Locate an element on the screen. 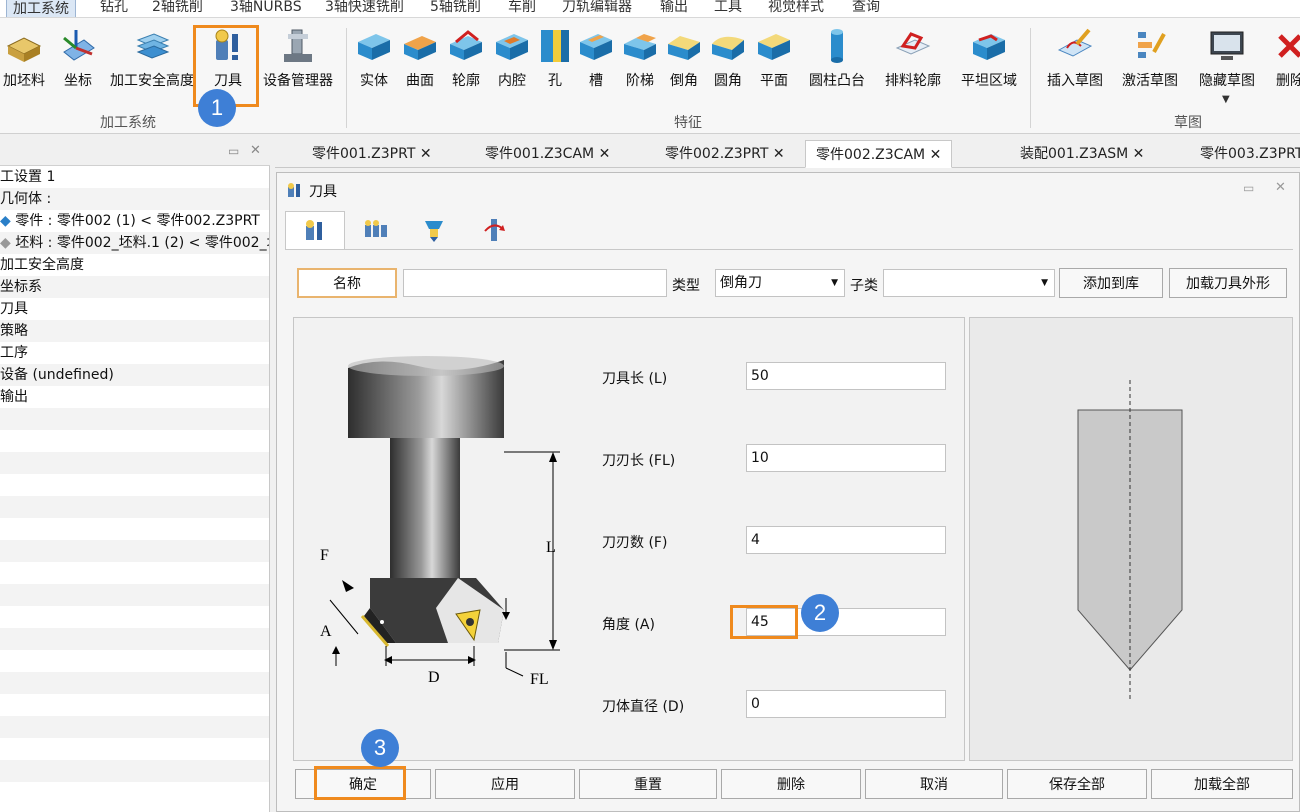  dialog-title: 刀具 is located at coordinates (323, 192).